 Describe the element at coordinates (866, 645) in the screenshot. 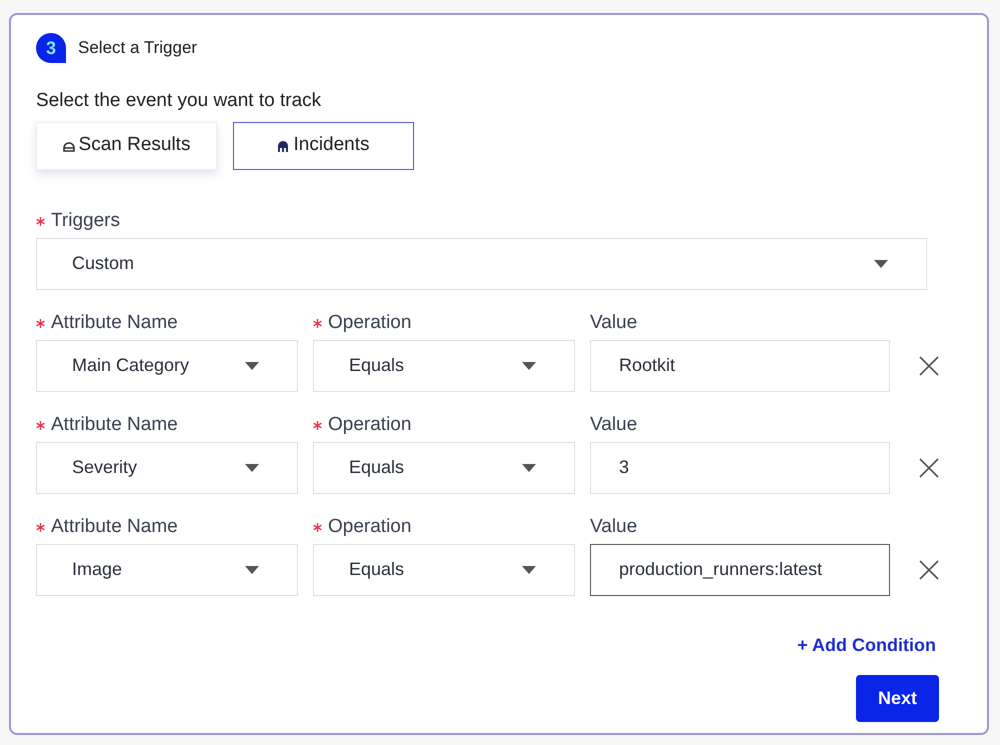

I see `add-condition-link: + Add Condition` at that location.